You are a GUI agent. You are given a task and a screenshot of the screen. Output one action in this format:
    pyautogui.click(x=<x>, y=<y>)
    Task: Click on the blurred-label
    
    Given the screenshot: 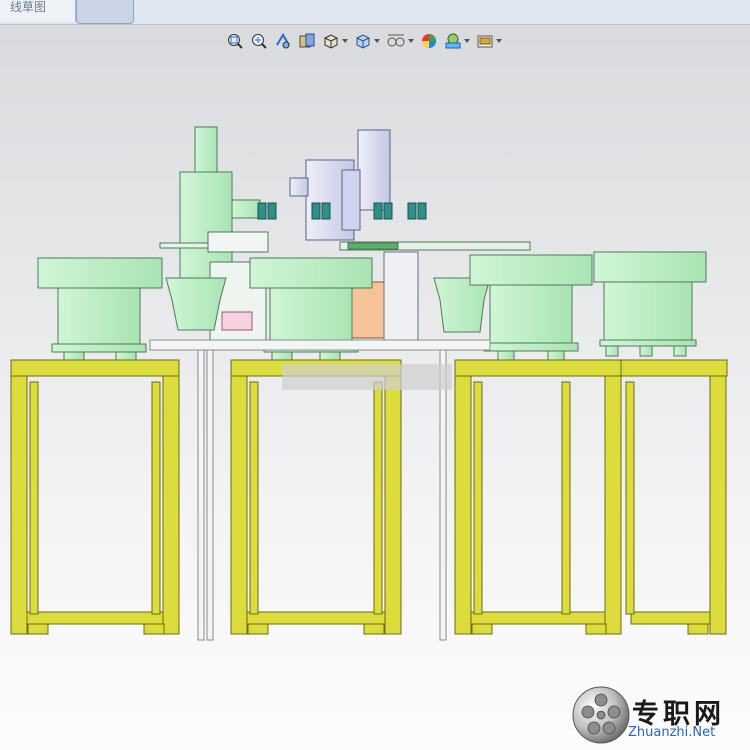 What is the action you would take?
    pyautogui.click(x=367, y=377)
    